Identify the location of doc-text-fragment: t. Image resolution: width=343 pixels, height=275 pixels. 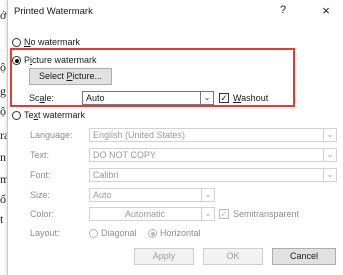
(2, 219).